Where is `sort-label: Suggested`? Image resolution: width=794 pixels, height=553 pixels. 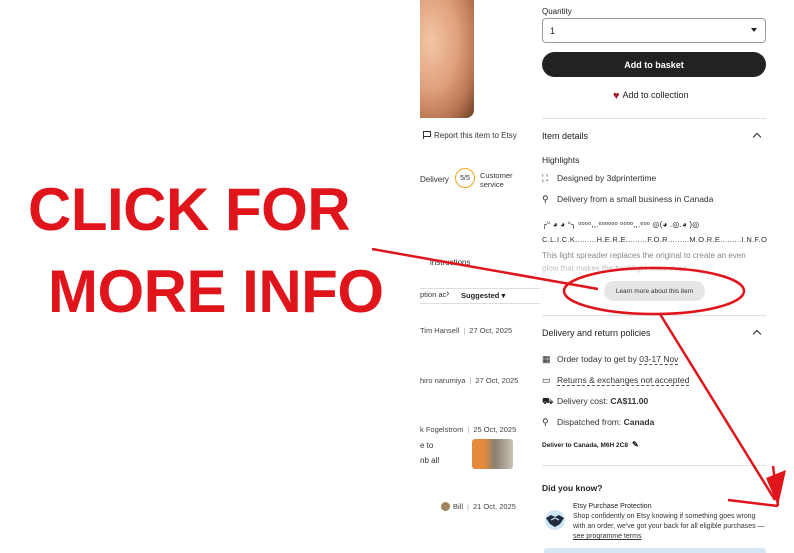 sort-label: Suggested is located at coordinates (480, 295).